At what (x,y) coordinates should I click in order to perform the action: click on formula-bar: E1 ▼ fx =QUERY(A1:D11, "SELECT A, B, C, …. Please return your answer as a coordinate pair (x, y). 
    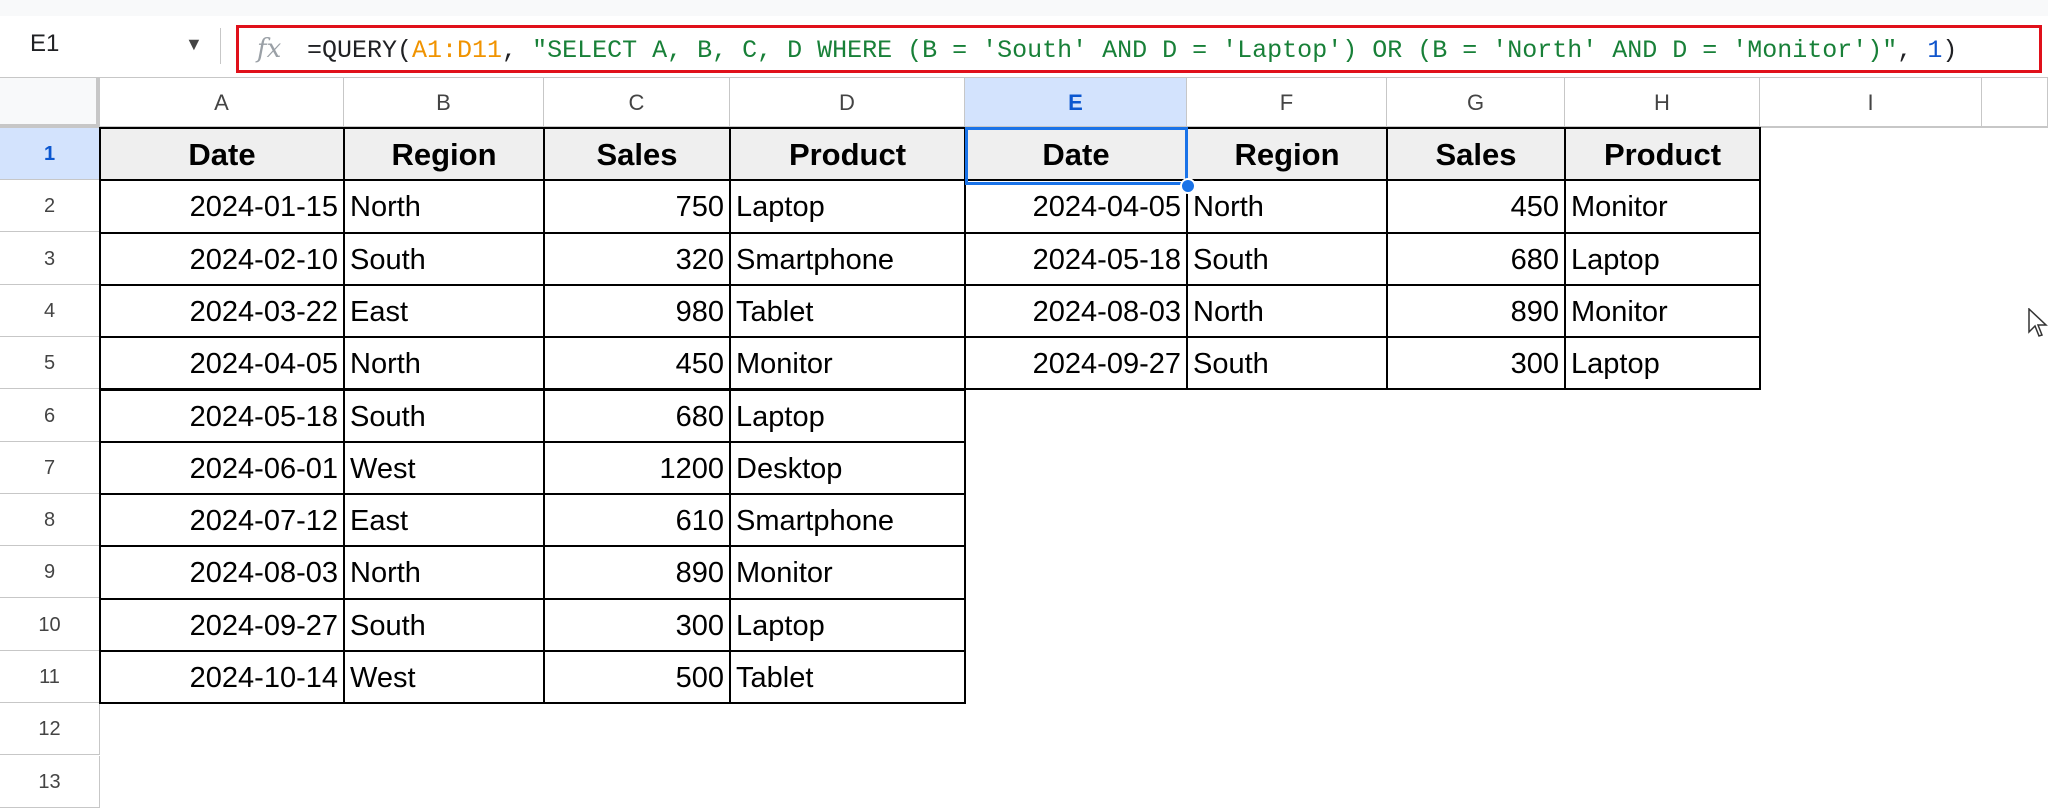
    Looking at the image, I should click on (1024, 47).